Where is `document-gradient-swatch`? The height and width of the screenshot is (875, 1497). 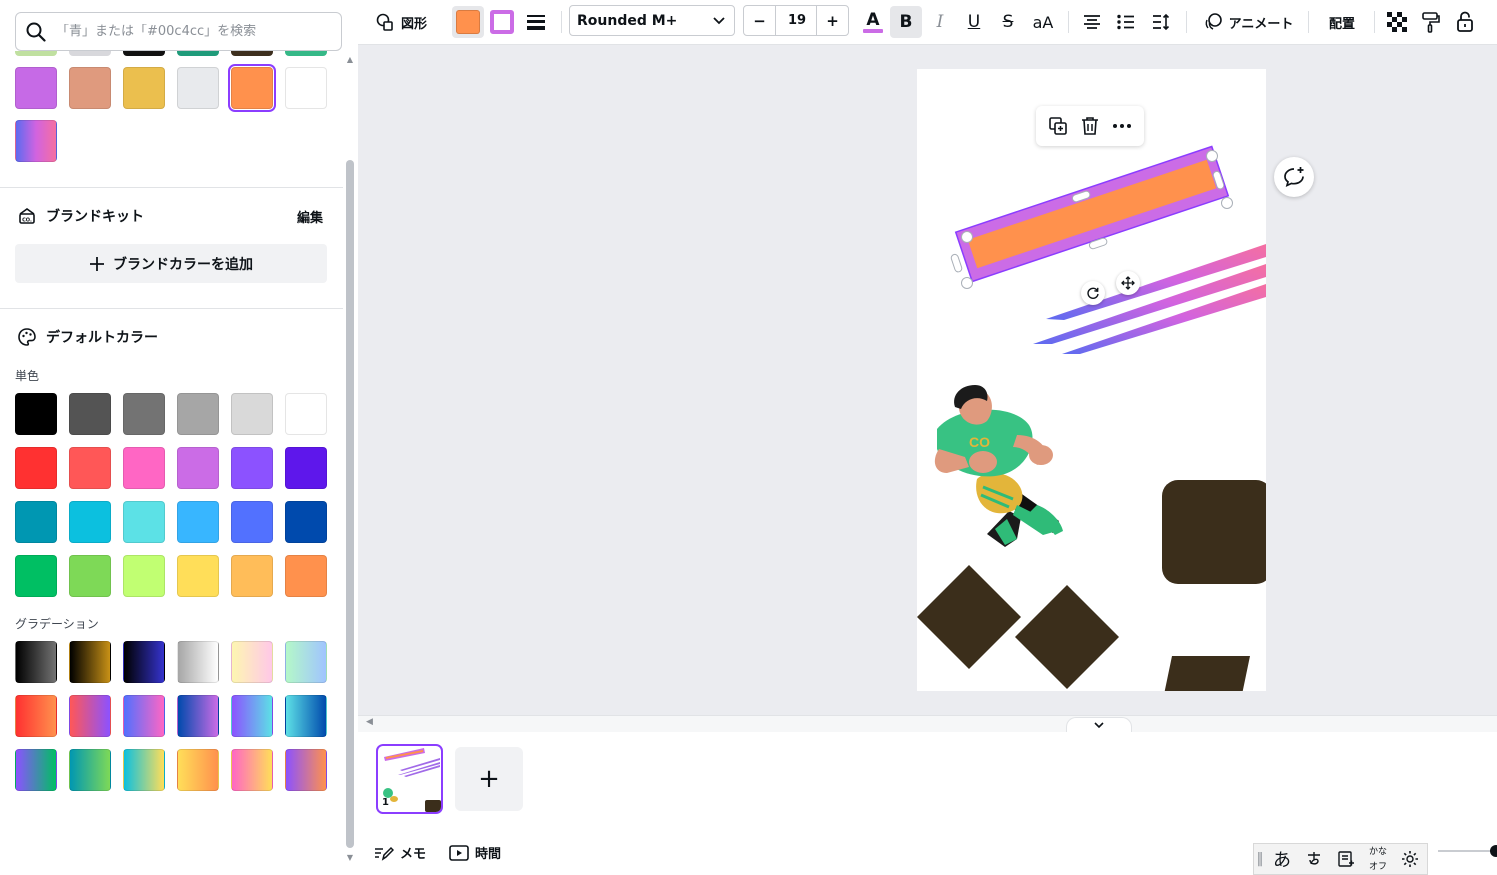 document-gradient-swatch is located at coordinates (36, 141).